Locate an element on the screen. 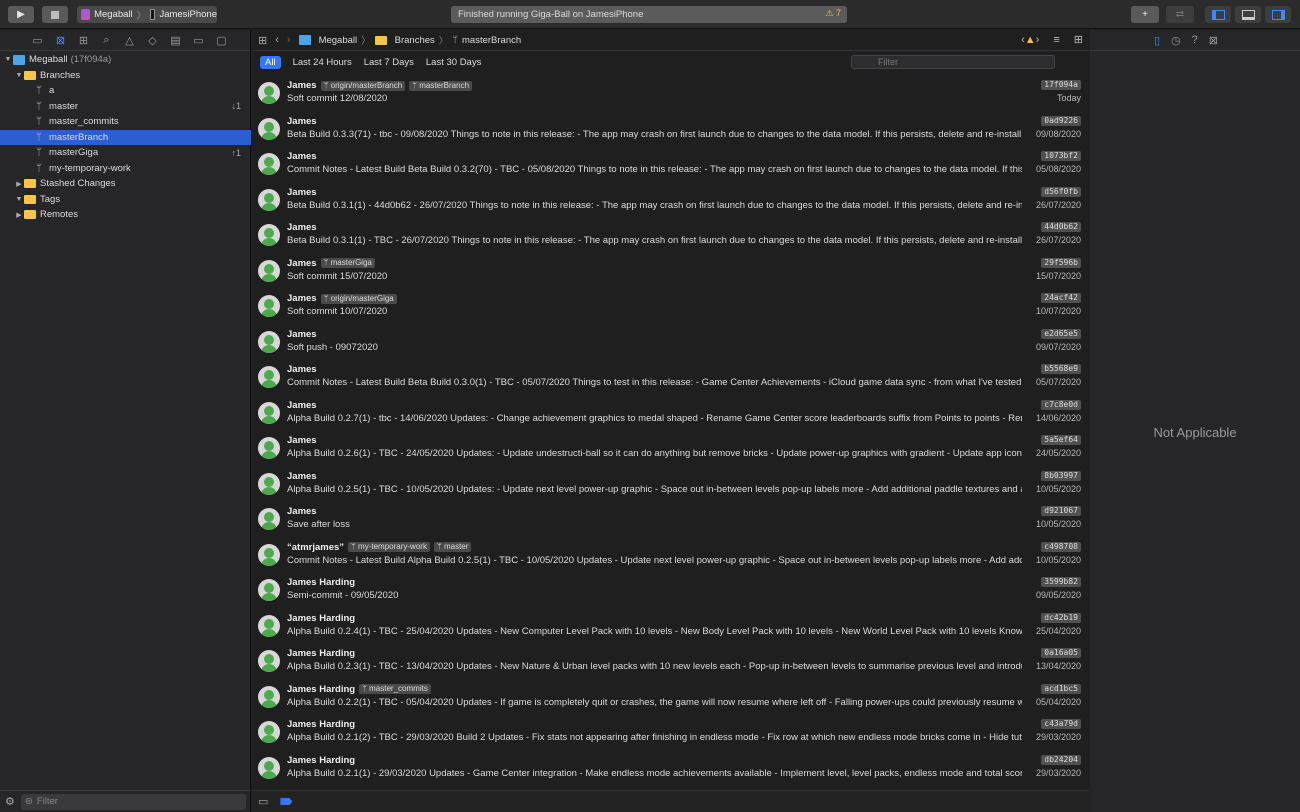  identity-inspector-icon: ⊠ is located at coordinates (1213, 40).